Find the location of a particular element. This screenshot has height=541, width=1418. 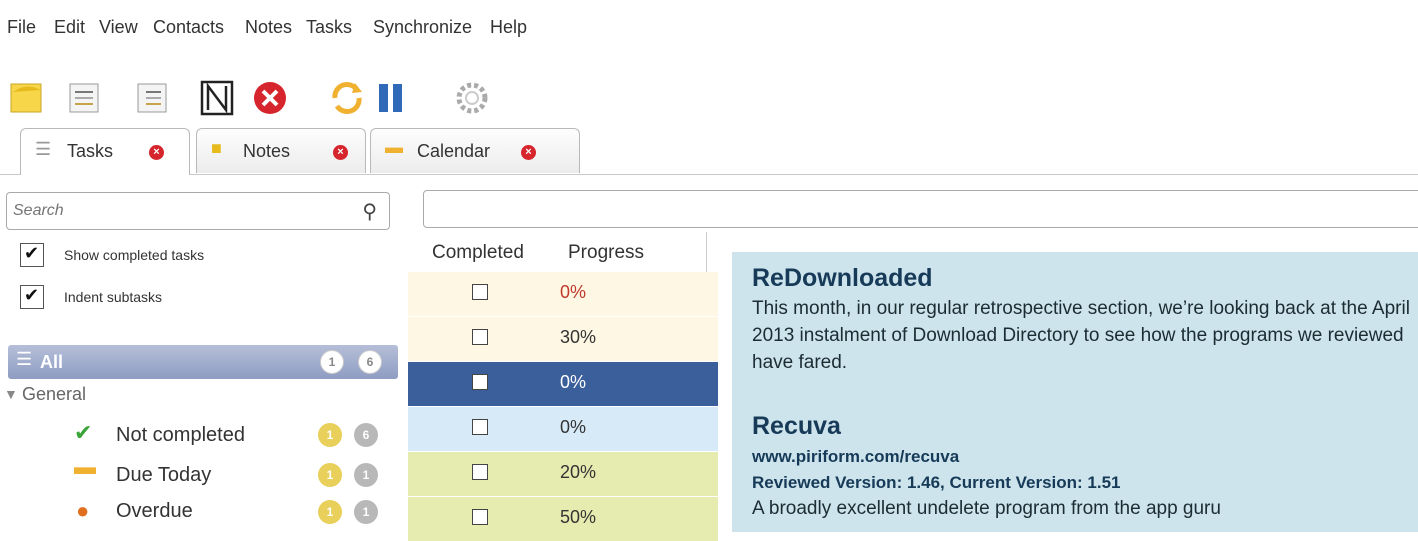

table-row: 20% is located at coordinates (563, 474).